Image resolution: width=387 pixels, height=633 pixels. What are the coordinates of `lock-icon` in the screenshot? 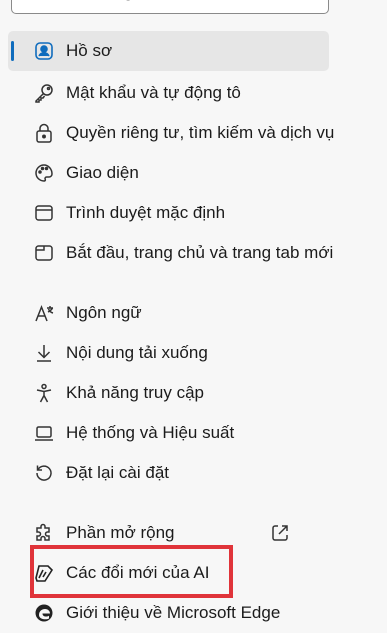 It's located at (44, 133).